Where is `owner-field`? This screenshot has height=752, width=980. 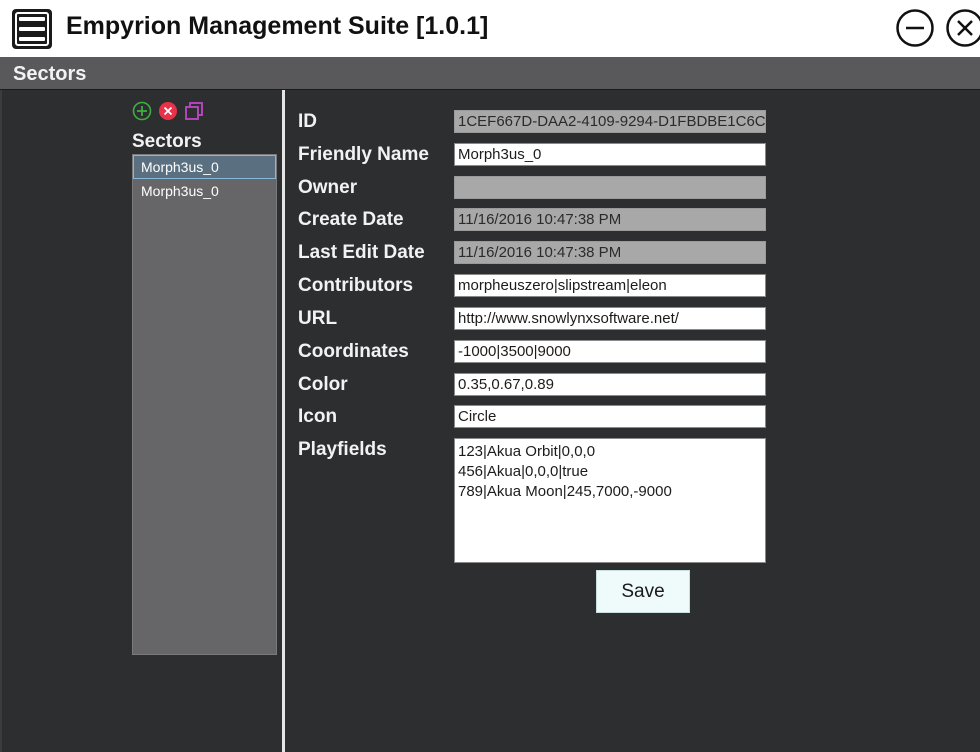 owner-field is located at coordinates (610, 187).